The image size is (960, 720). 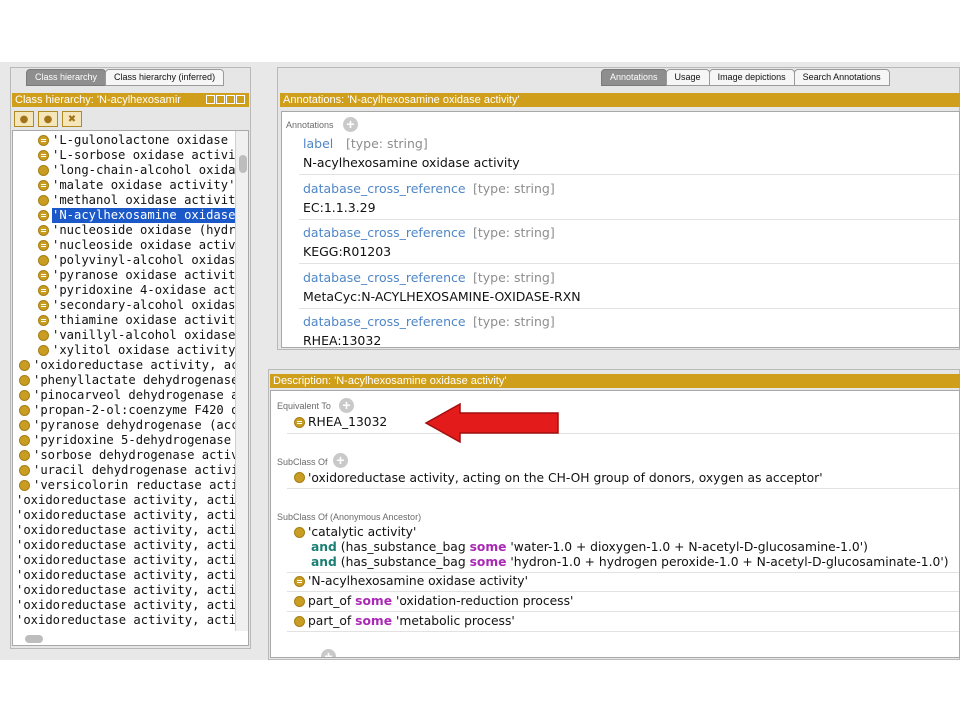 What do you see at coordinates (134, 410) in the screenshot?
I see `tree-item: 'propan-2-ol:coenzyme F420 ox` at bounding box center [134, 410].